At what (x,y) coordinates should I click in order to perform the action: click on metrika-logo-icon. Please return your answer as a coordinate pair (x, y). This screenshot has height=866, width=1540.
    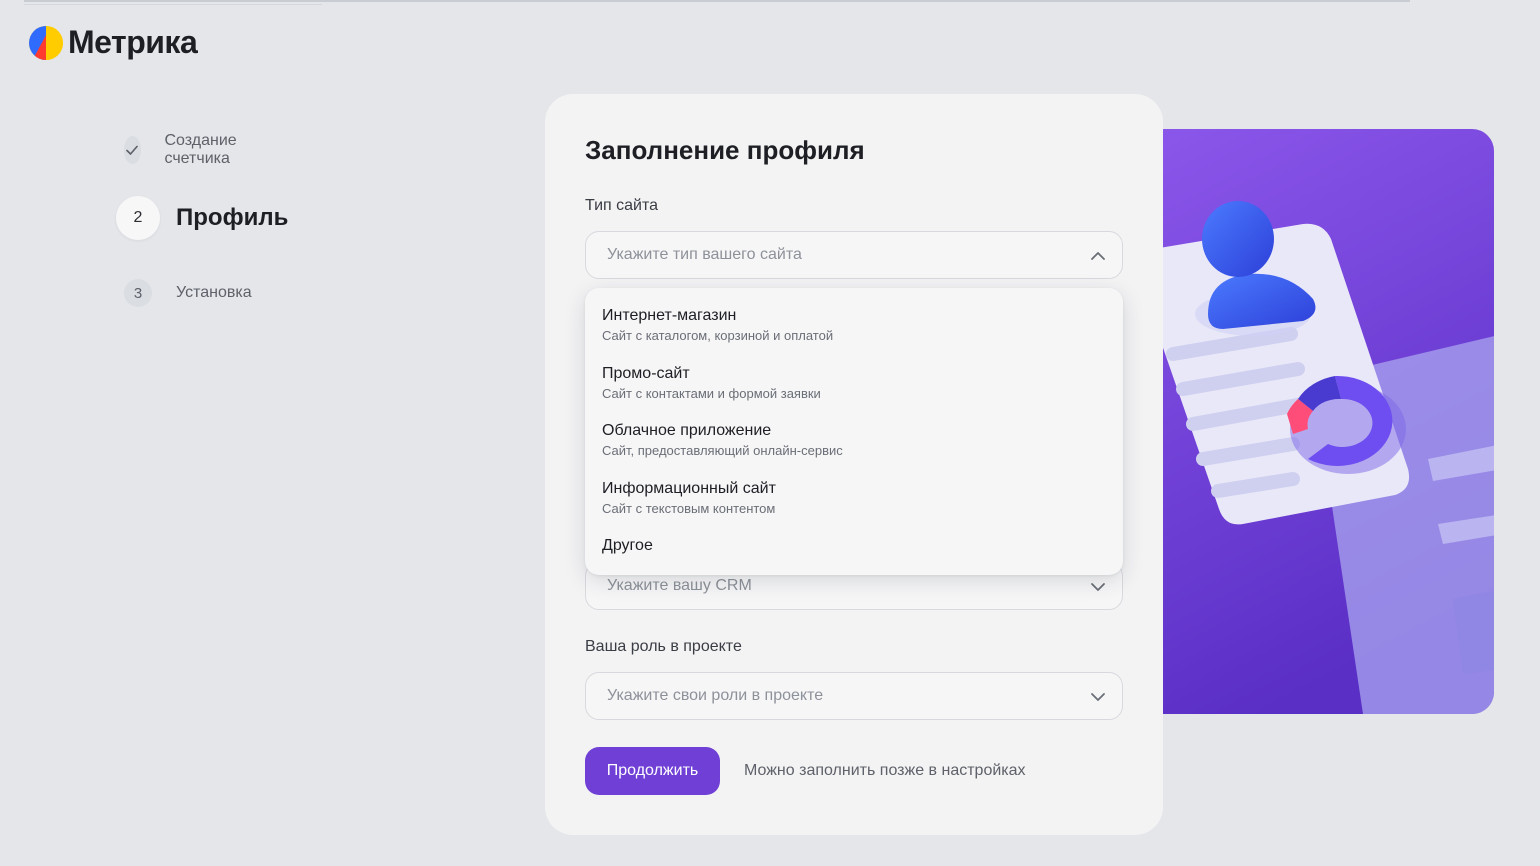
    Looking at the image, I should click on (46, 42).